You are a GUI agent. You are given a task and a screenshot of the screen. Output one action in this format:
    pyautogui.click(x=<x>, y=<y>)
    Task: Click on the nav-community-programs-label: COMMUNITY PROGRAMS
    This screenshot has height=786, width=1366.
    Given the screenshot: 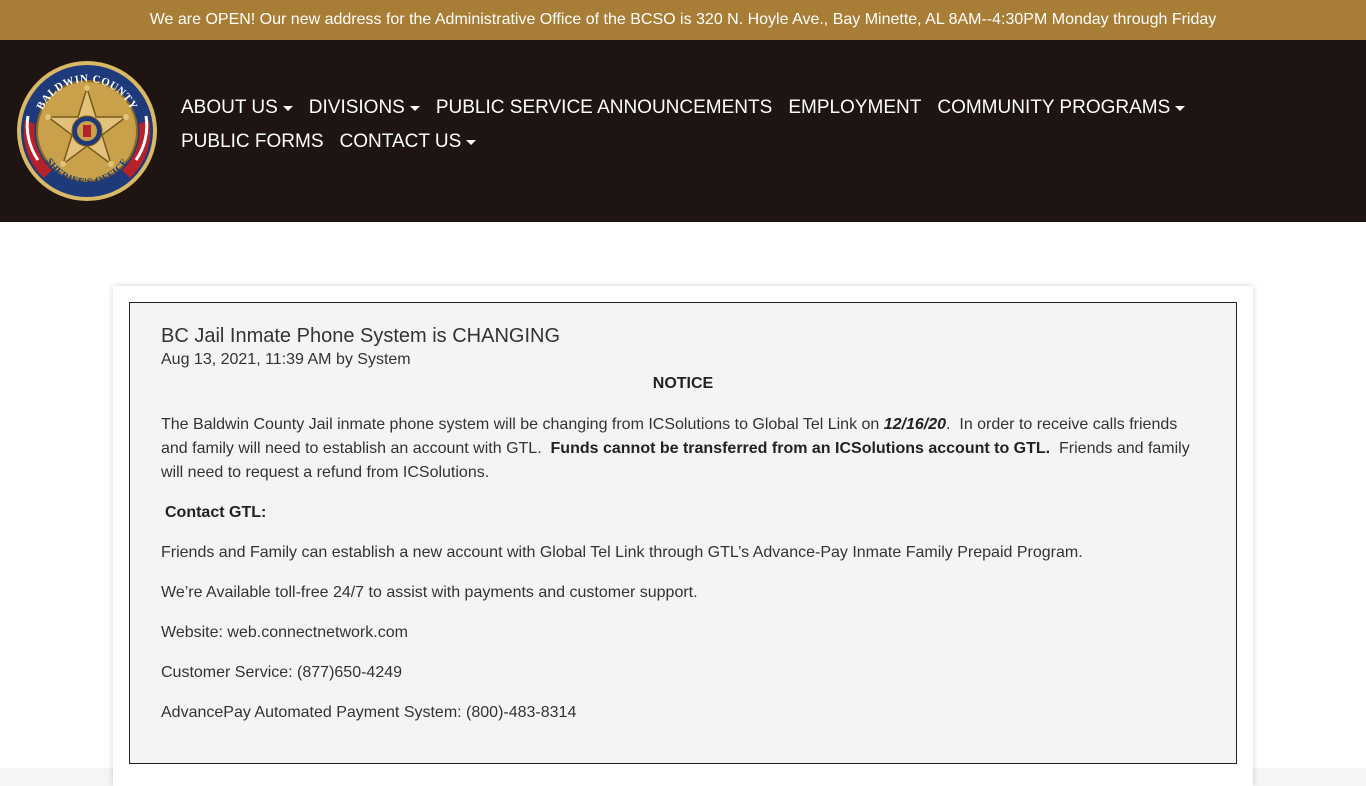 What is the action you would take?
    pyautogui.click(x=1054, y=107)
    